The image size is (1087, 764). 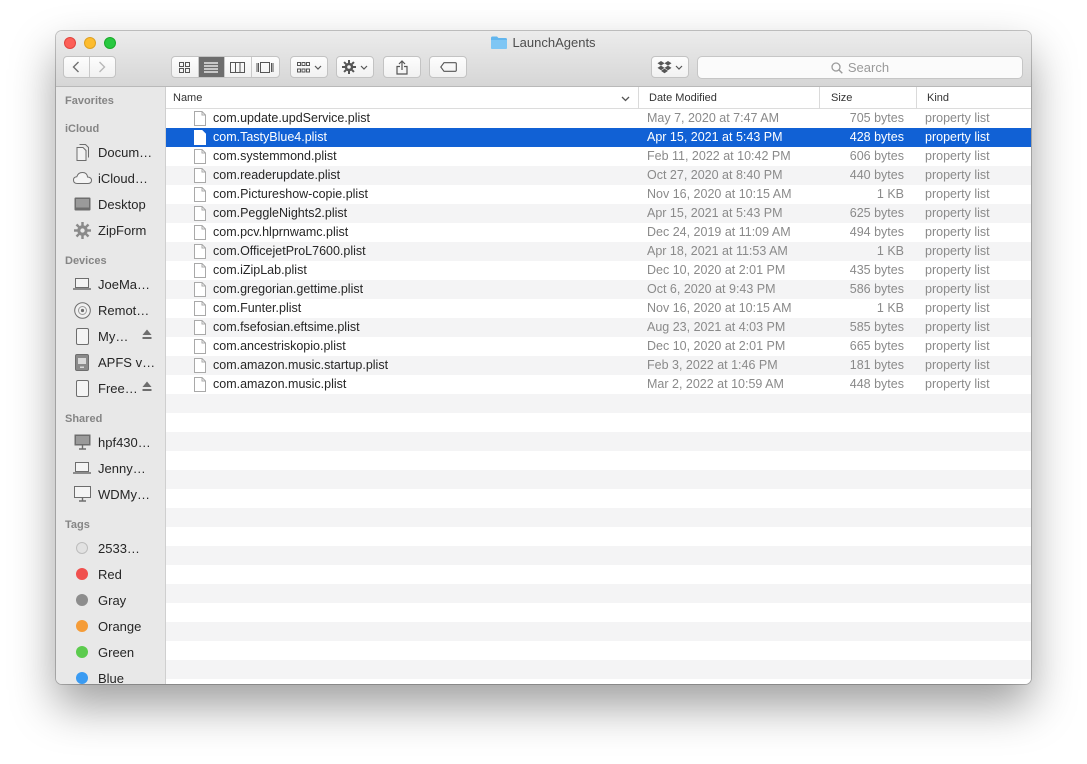 I want to click on gear-icon, so click(x=349, y=67).